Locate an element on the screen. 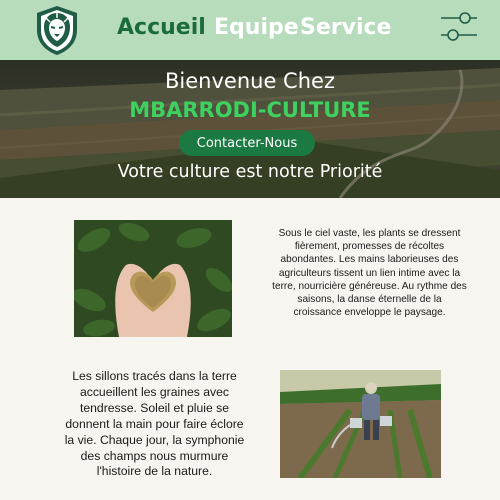 This screenshot has width=500, height=500. navbar: Accueil Equipe Service is located at coordinates (250, 30).